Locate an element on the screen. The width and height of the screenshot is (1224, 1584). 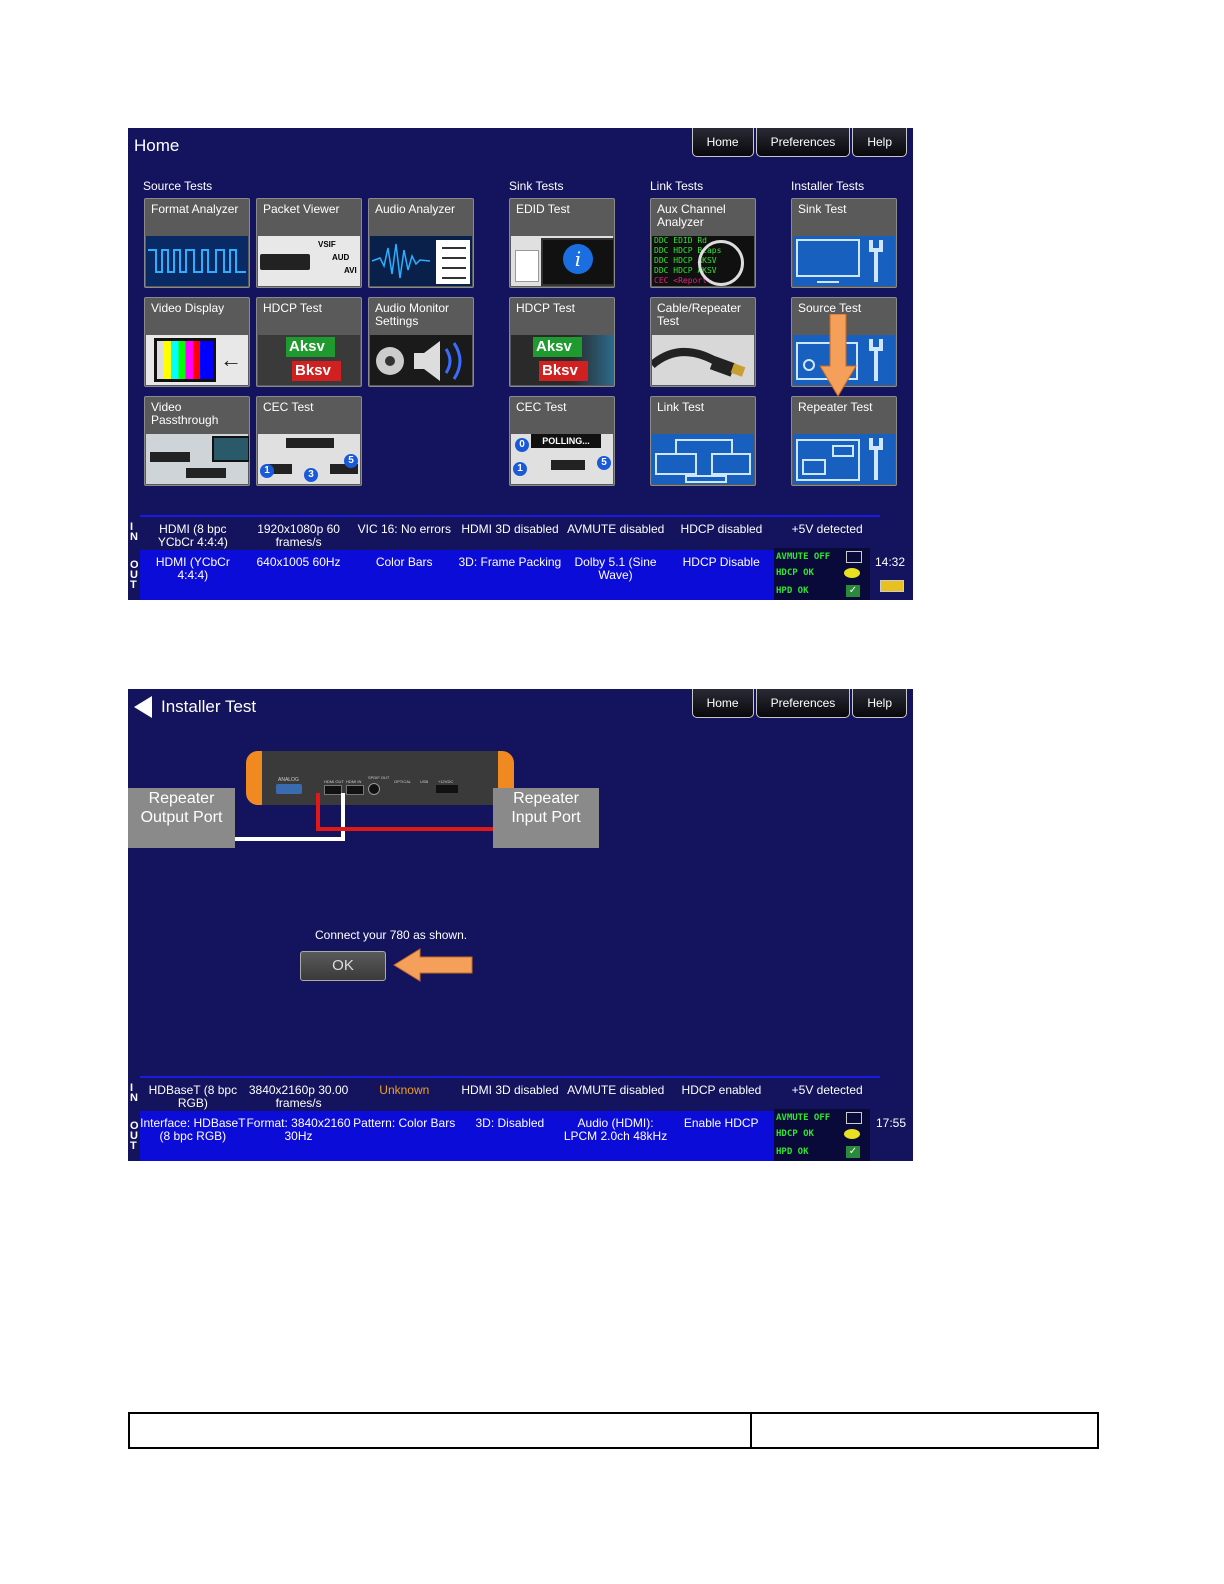
key-icon is located at coordinates (852, 1134).